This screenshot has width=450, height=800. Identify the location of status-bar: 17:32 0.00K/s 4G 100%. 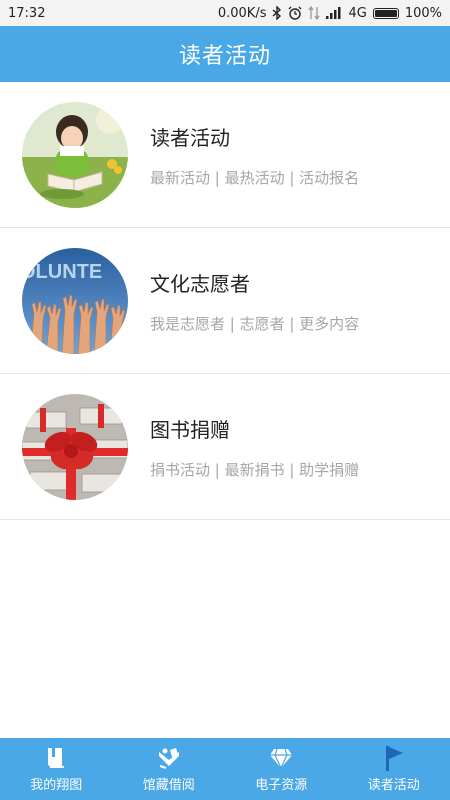
(225, 13).